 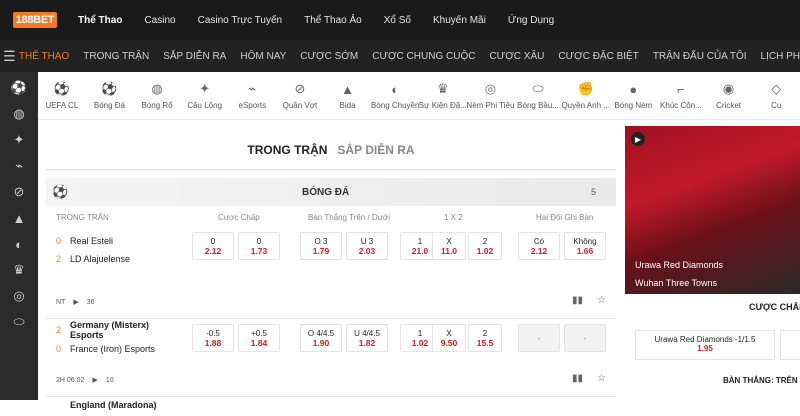 What do you see at coordinates (728, 105) in the screenshot?
I see `sport-label: Cricket` at bounding box center [728, 105].